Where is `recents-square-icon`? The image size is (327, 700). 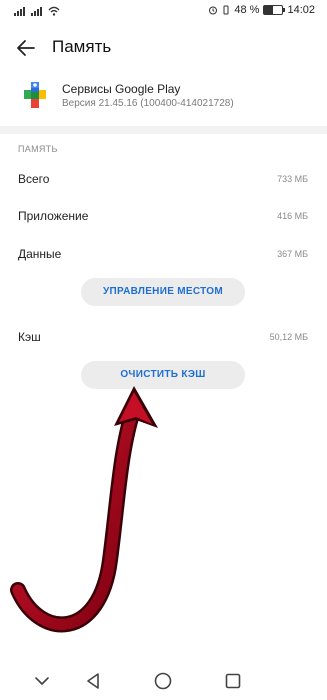 recents-square-icon is located at coordinates (233, 681).